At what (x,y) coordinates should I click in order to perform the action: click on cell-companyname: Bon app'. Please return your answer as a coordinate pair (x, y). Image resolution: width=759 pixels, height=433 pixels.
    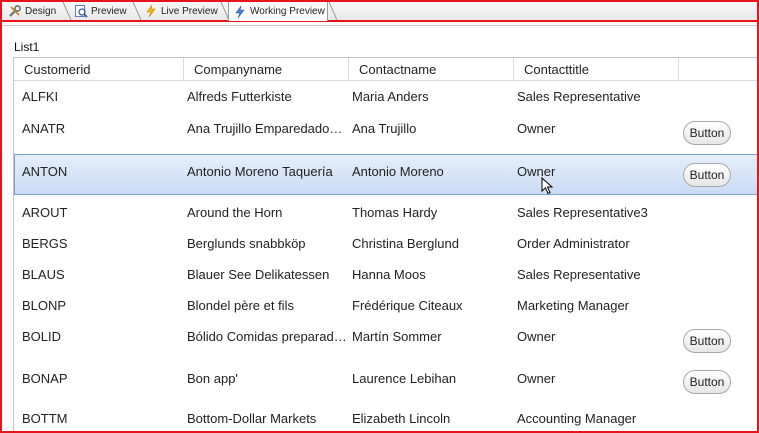
    Looking at the image, I should click on (212, 378).